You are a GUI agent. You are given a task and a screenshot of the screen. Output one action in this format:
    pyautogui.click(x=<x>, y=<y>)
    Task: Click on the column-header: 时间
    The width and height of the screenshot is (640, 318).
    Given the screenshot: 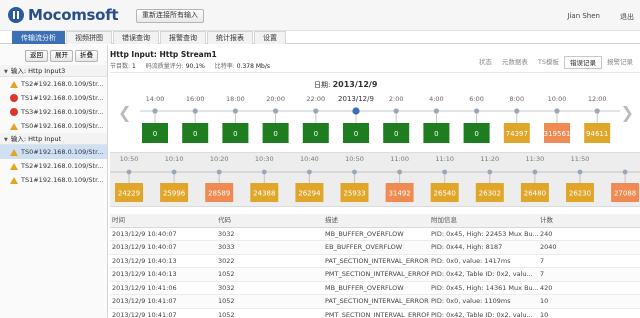 What is the action you would take?
    pyautogui.click(x=163, y=220)
    